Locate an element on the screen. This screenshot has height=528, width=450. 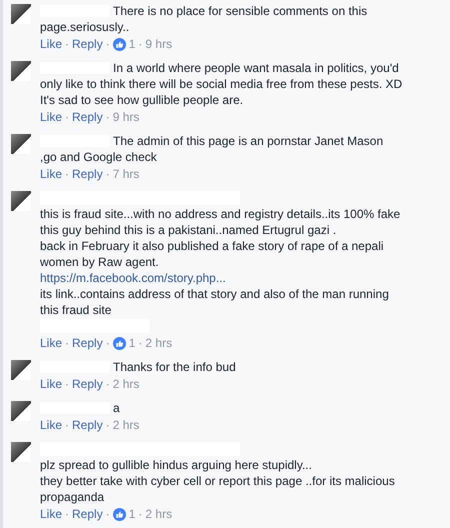
comment-text: Thanks for the info bud is located at coordinates (174, 367).